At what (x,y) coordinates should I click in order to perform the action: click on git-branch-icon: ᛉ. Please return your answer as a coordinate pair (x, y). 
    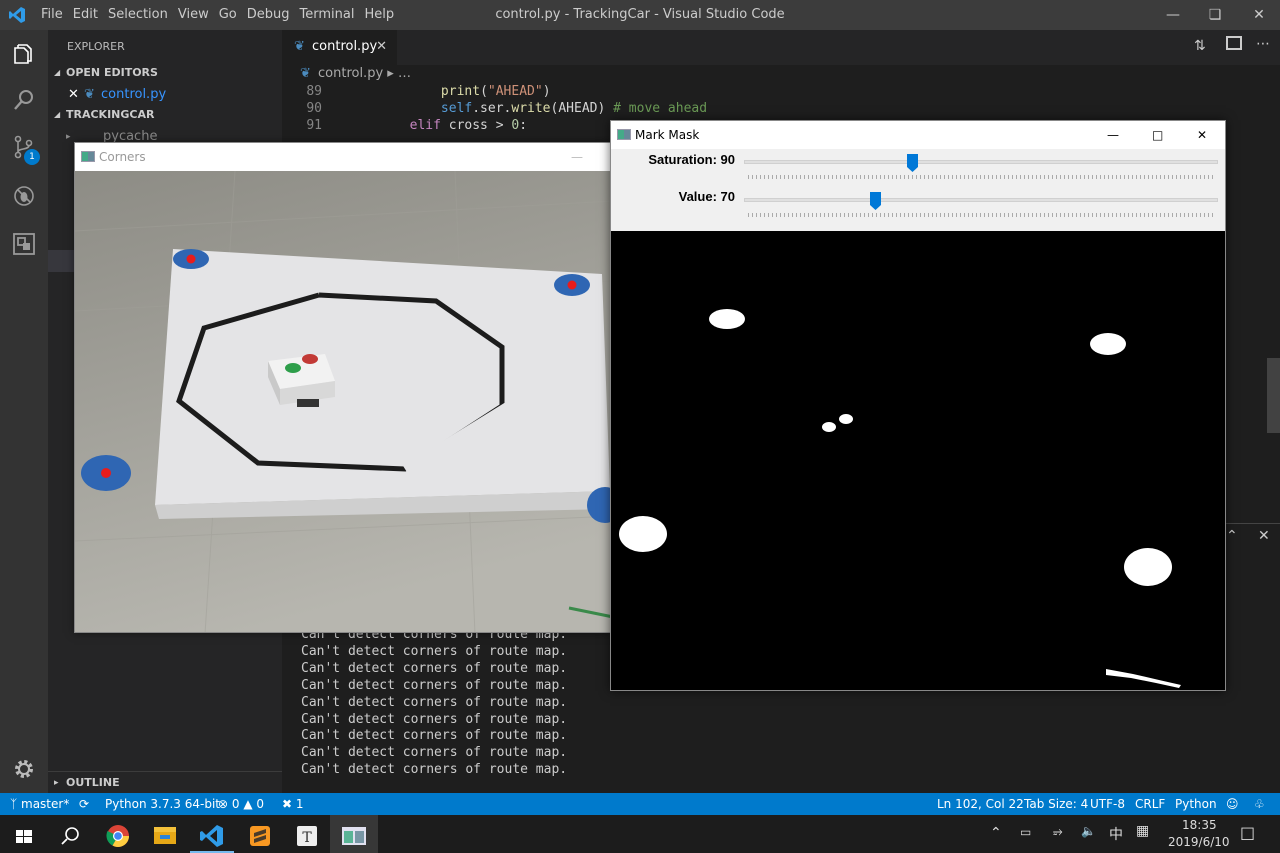
    Looking at the image, I should click on (16, 804).